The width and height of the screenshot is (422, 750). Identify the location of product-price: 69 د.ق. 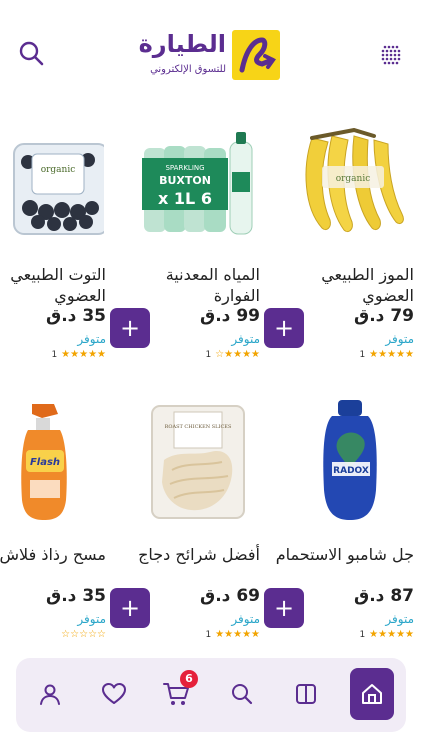
(230, 596).